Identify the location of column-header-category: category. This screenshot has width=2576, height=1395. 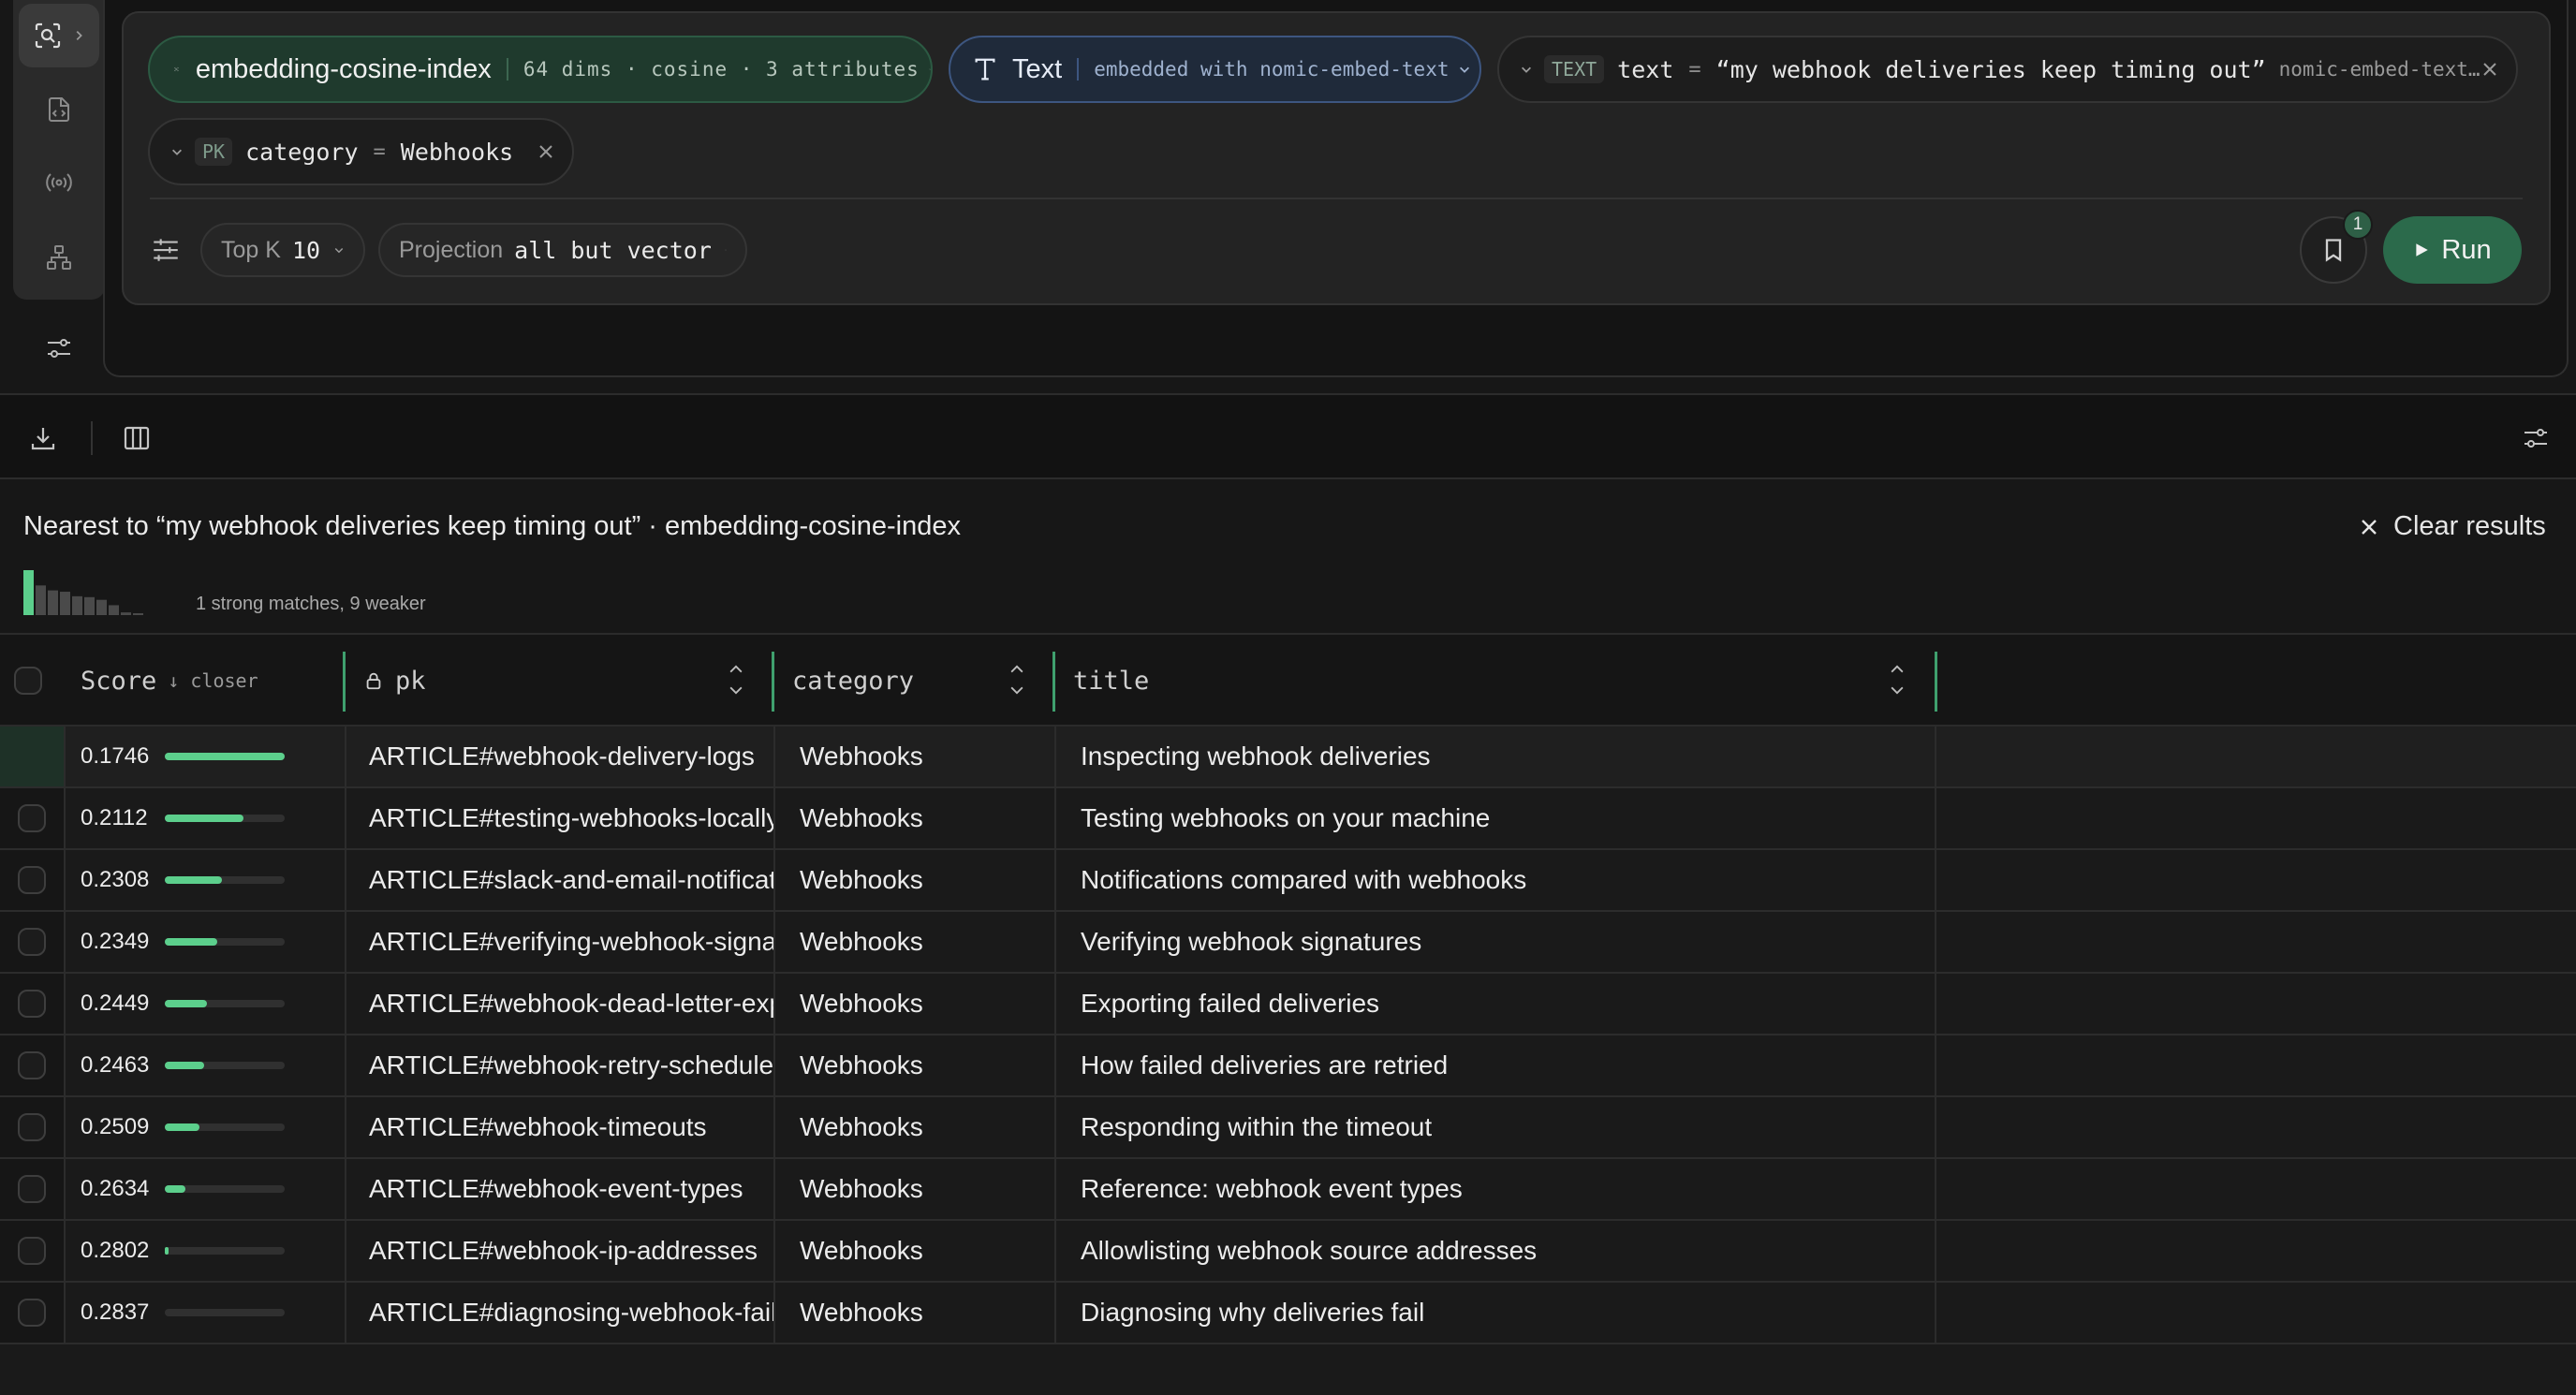
(914, 681).